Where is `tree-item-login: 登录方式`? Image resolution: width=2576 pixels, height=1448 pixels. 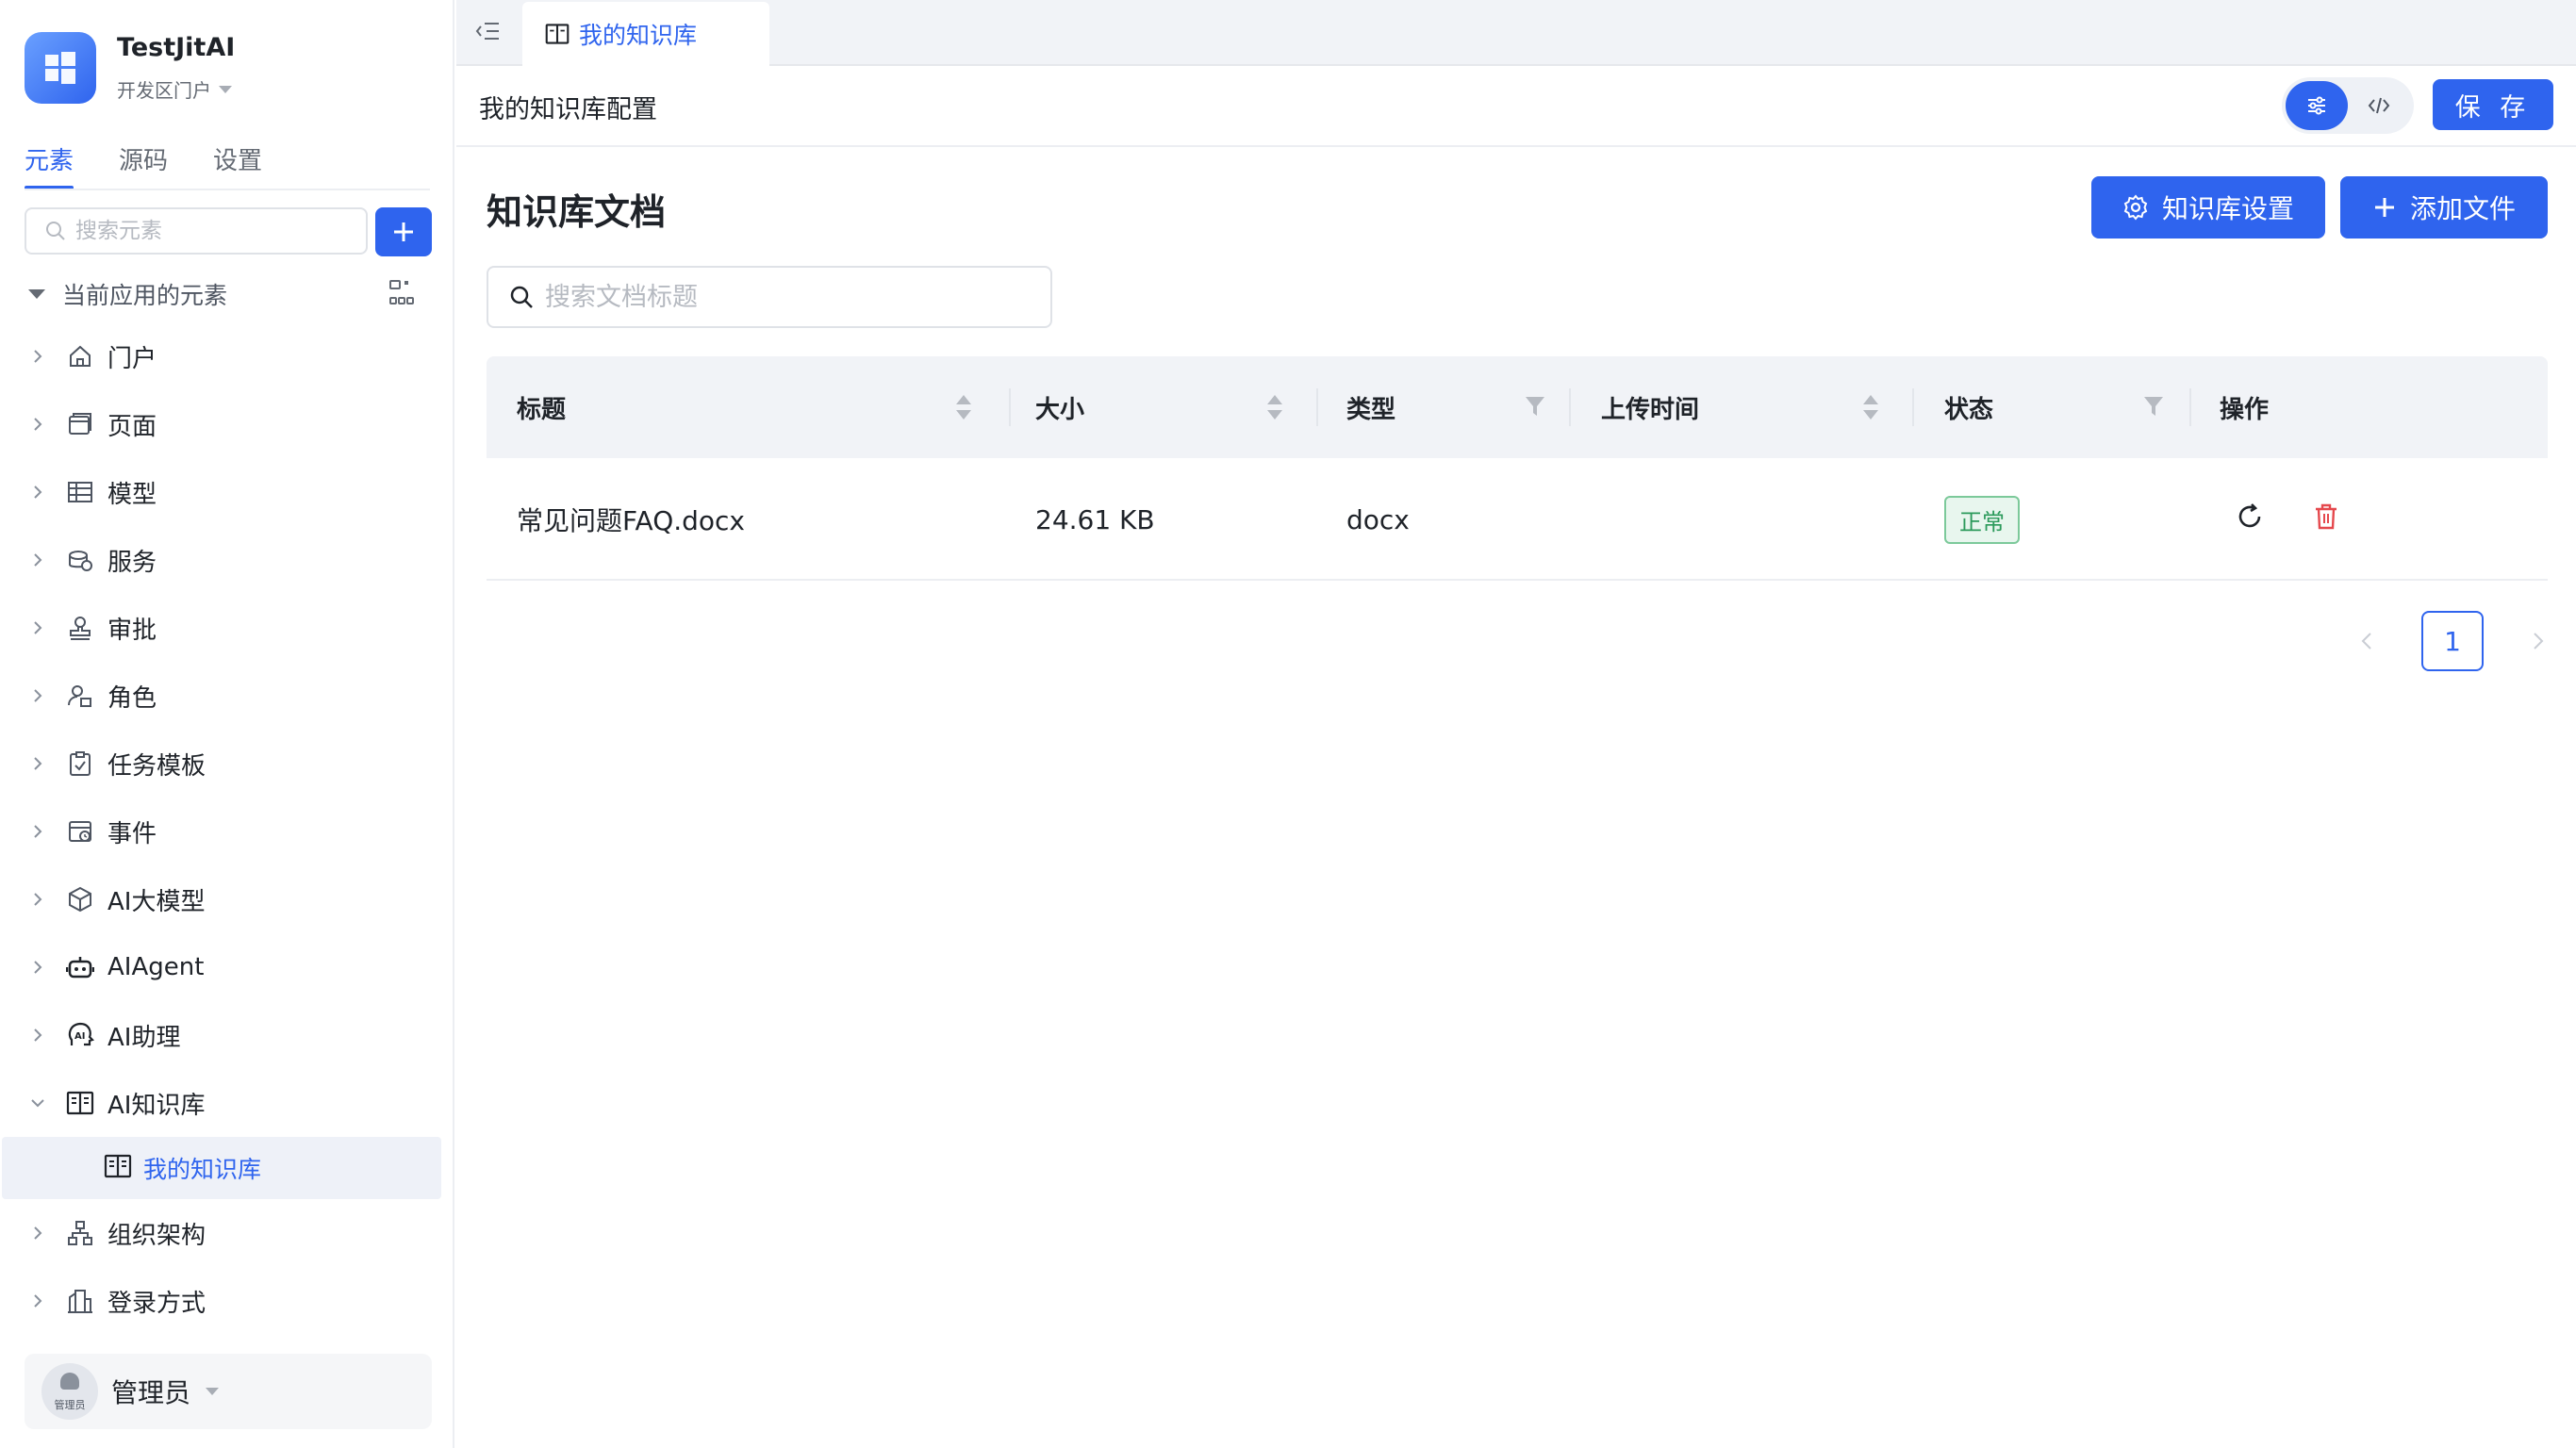 tree-item-login: 登录方式 is located at coordinates (226, 1301).